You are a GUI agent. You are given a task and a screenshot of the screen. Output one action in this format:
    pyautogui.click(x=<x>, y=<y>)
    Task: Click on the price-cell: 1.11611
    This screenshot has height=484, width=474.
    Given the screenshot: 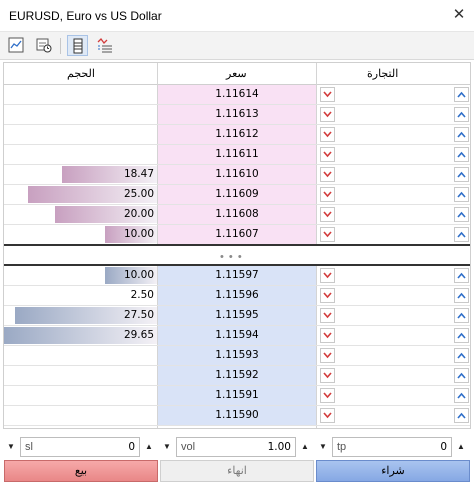 What is the action you would take?
    pyautogui.click(x=237, y=154)
    